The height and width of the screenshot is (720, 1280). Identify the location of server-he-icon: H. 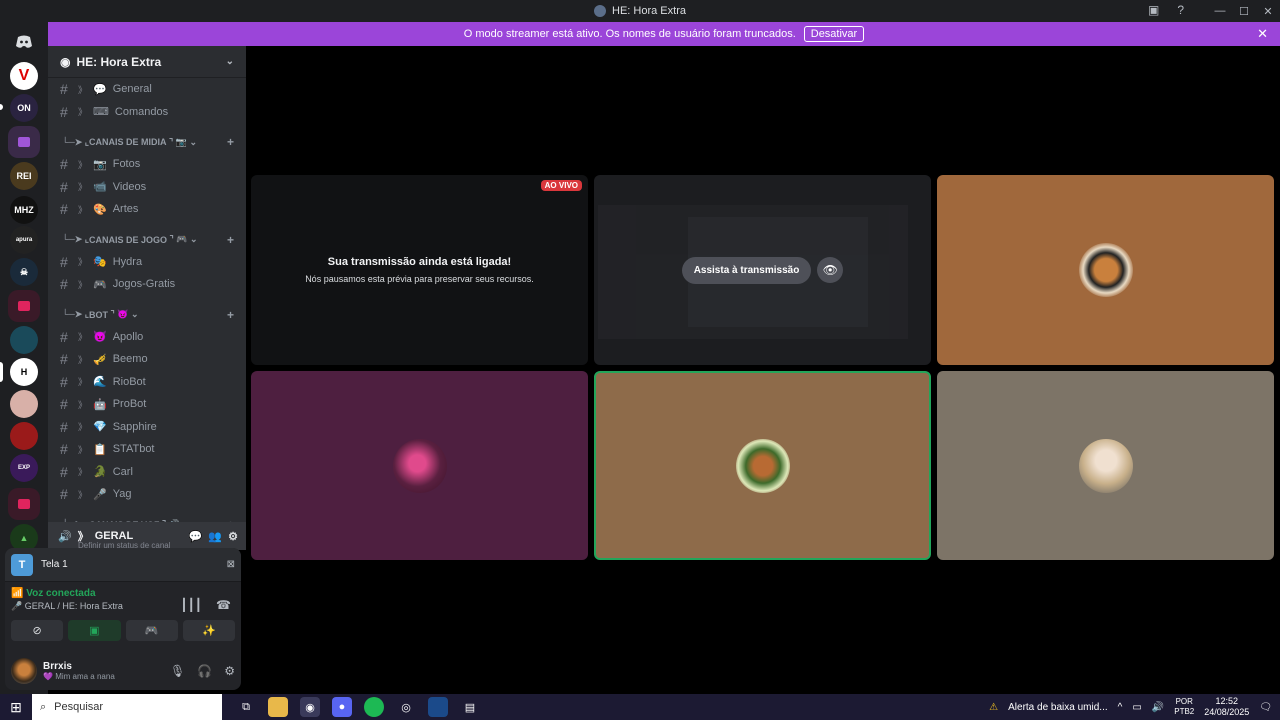
(24, 372).